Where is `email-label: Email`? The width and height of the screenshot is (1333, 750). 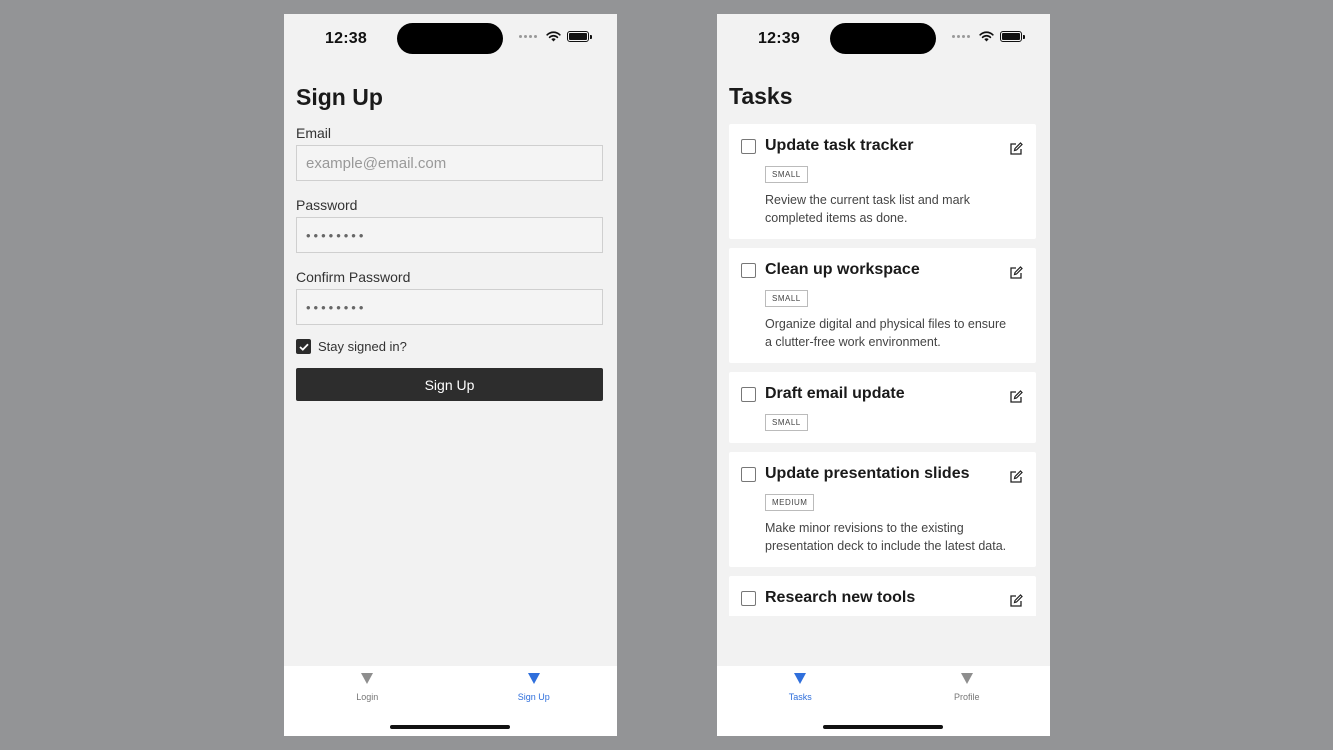
email-label: Email is located at coordinates (314, 133).